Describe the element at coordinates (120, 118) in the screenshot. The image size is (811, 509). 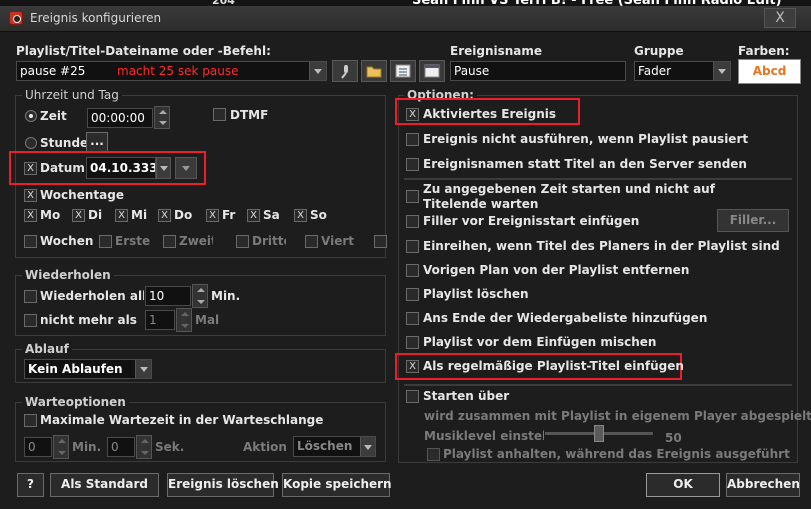
I see `zeit-input: 00:00:00` at that location.